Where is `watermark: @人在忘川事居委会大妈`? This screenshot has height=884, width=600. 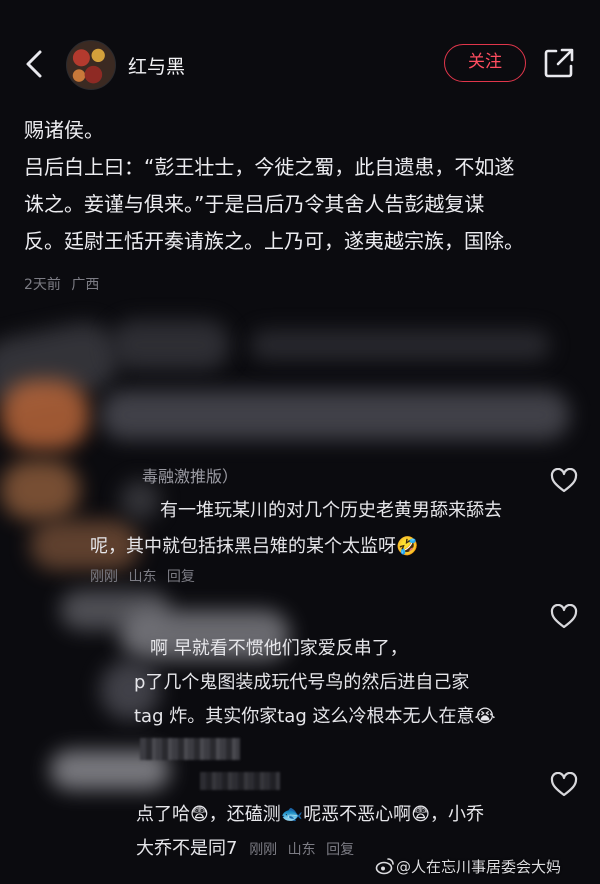 watermark: @人在忘川事居委会大妈 is located at coordinates (479, 867).